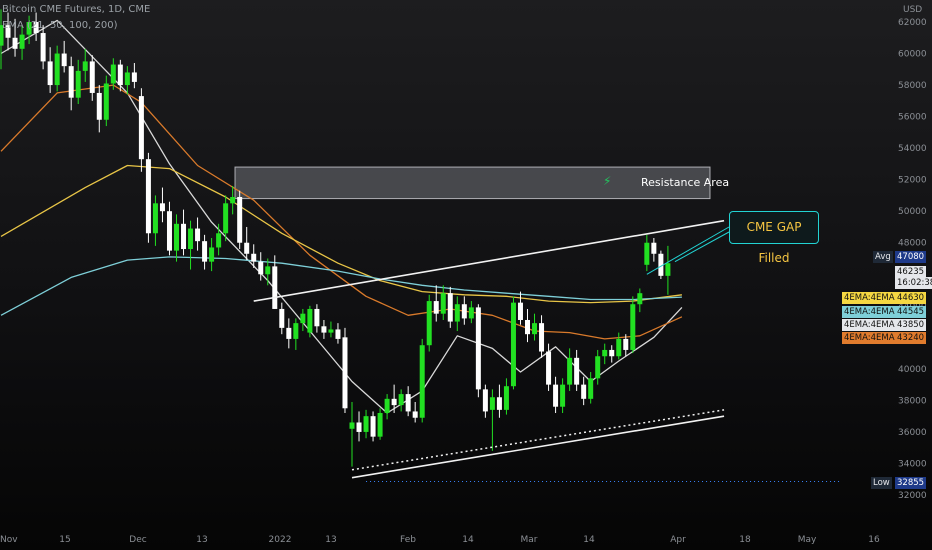 This screenshot has width=932, height=550. I want to click on date-tick-label: Nov, so click(9, 540).